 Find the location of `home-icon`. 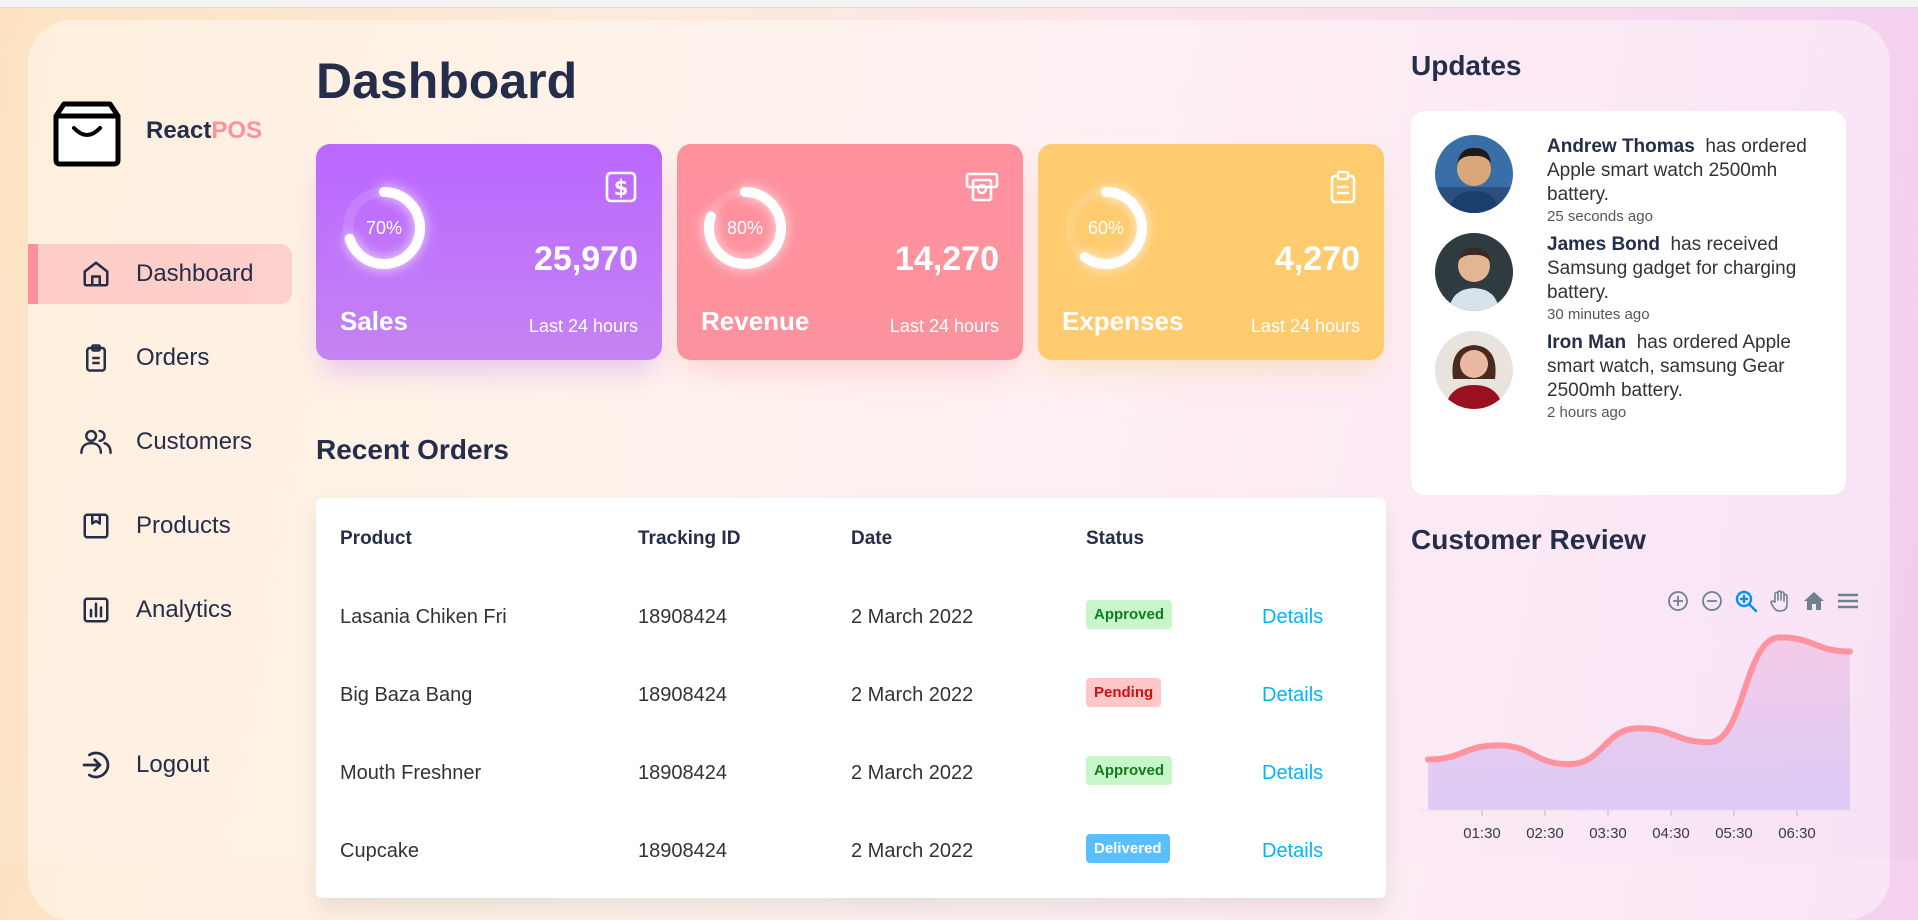

home-icon is located at coordinates (96, 274).